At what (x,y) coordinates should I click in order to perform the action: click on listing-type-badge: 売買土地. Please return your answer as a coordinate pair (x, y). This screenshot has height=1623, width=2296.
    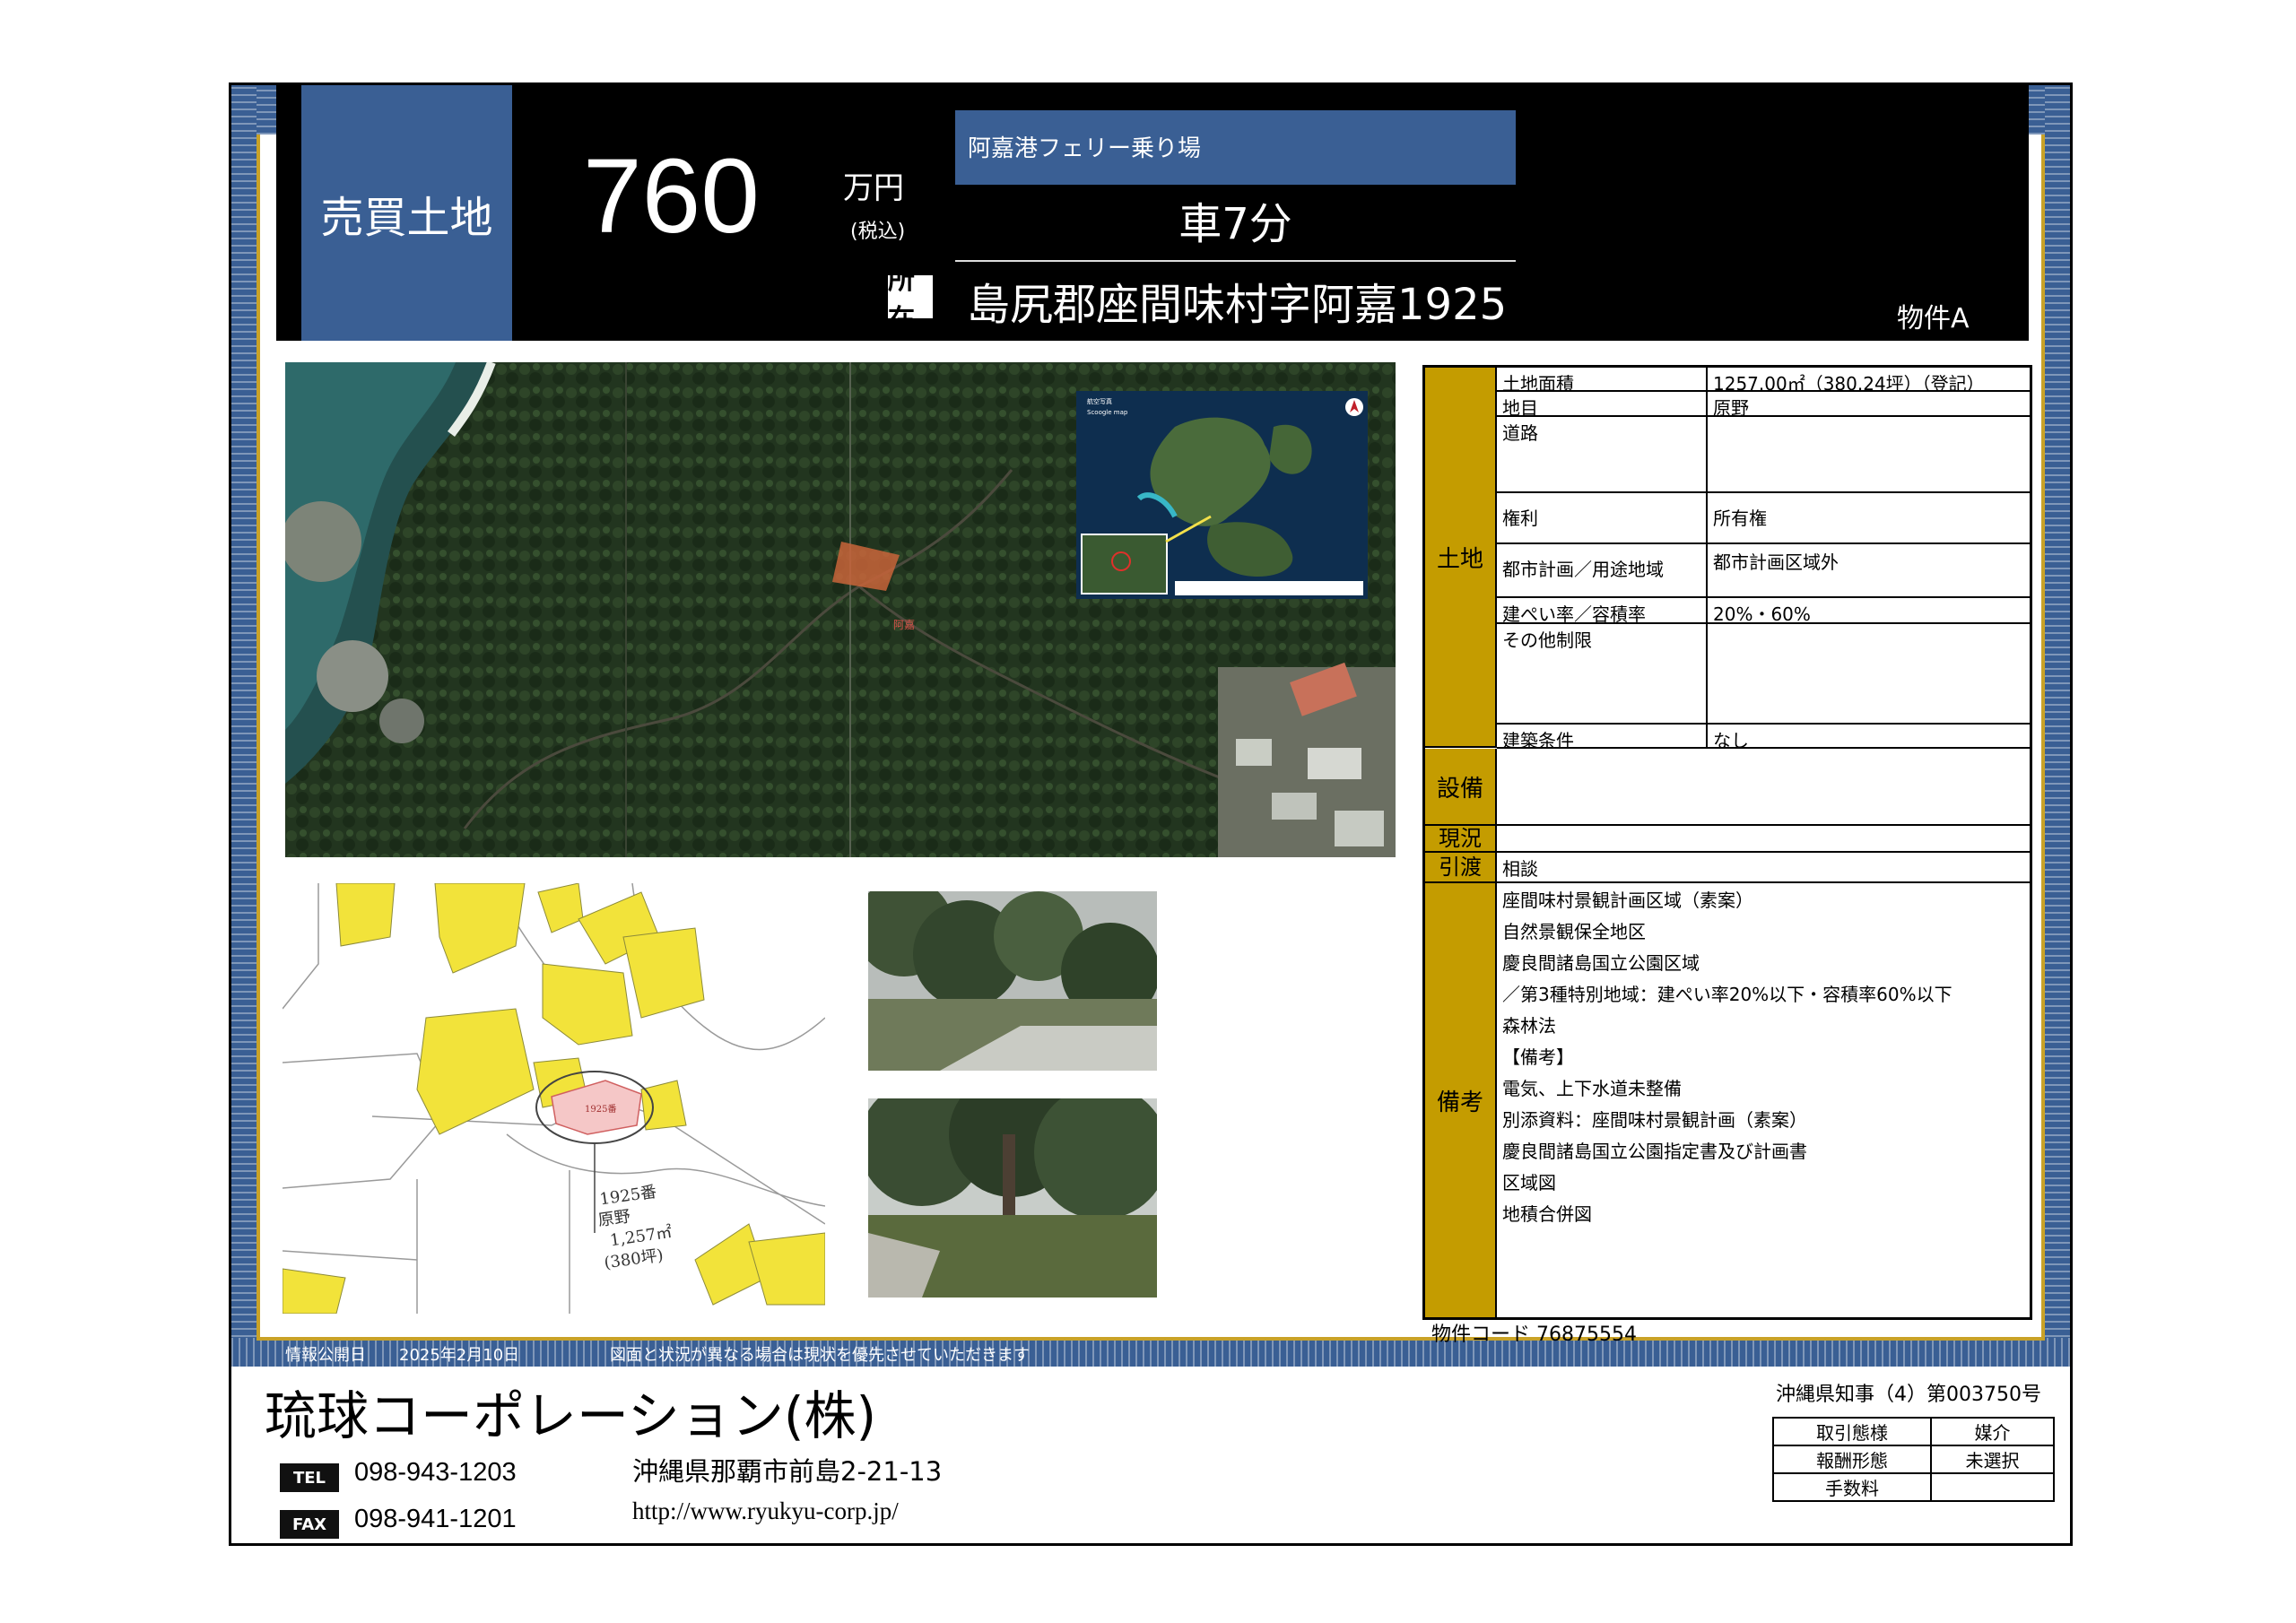
    Looking at the image, I should click on (406, 213).